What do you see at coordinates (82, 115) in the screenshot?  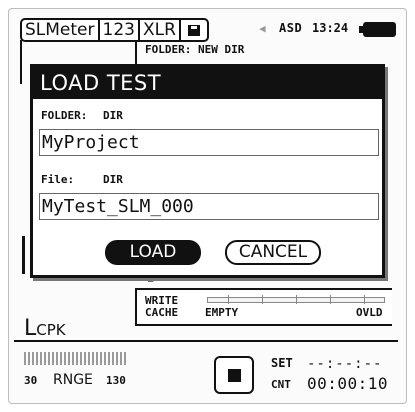 I see `folder-label: FOLDER: DIR` at bounding box center [82, 115].